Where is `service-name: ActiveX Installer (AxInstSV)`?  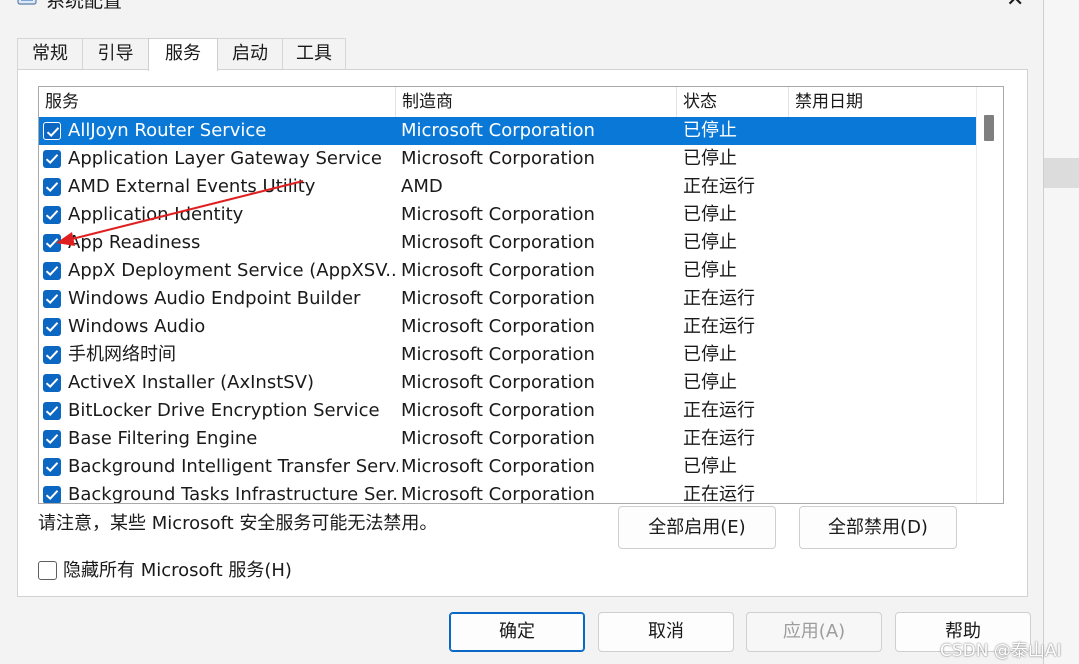 service-name: ActiveX Installer (AxInstSV) is located at coordinates (191, 382).